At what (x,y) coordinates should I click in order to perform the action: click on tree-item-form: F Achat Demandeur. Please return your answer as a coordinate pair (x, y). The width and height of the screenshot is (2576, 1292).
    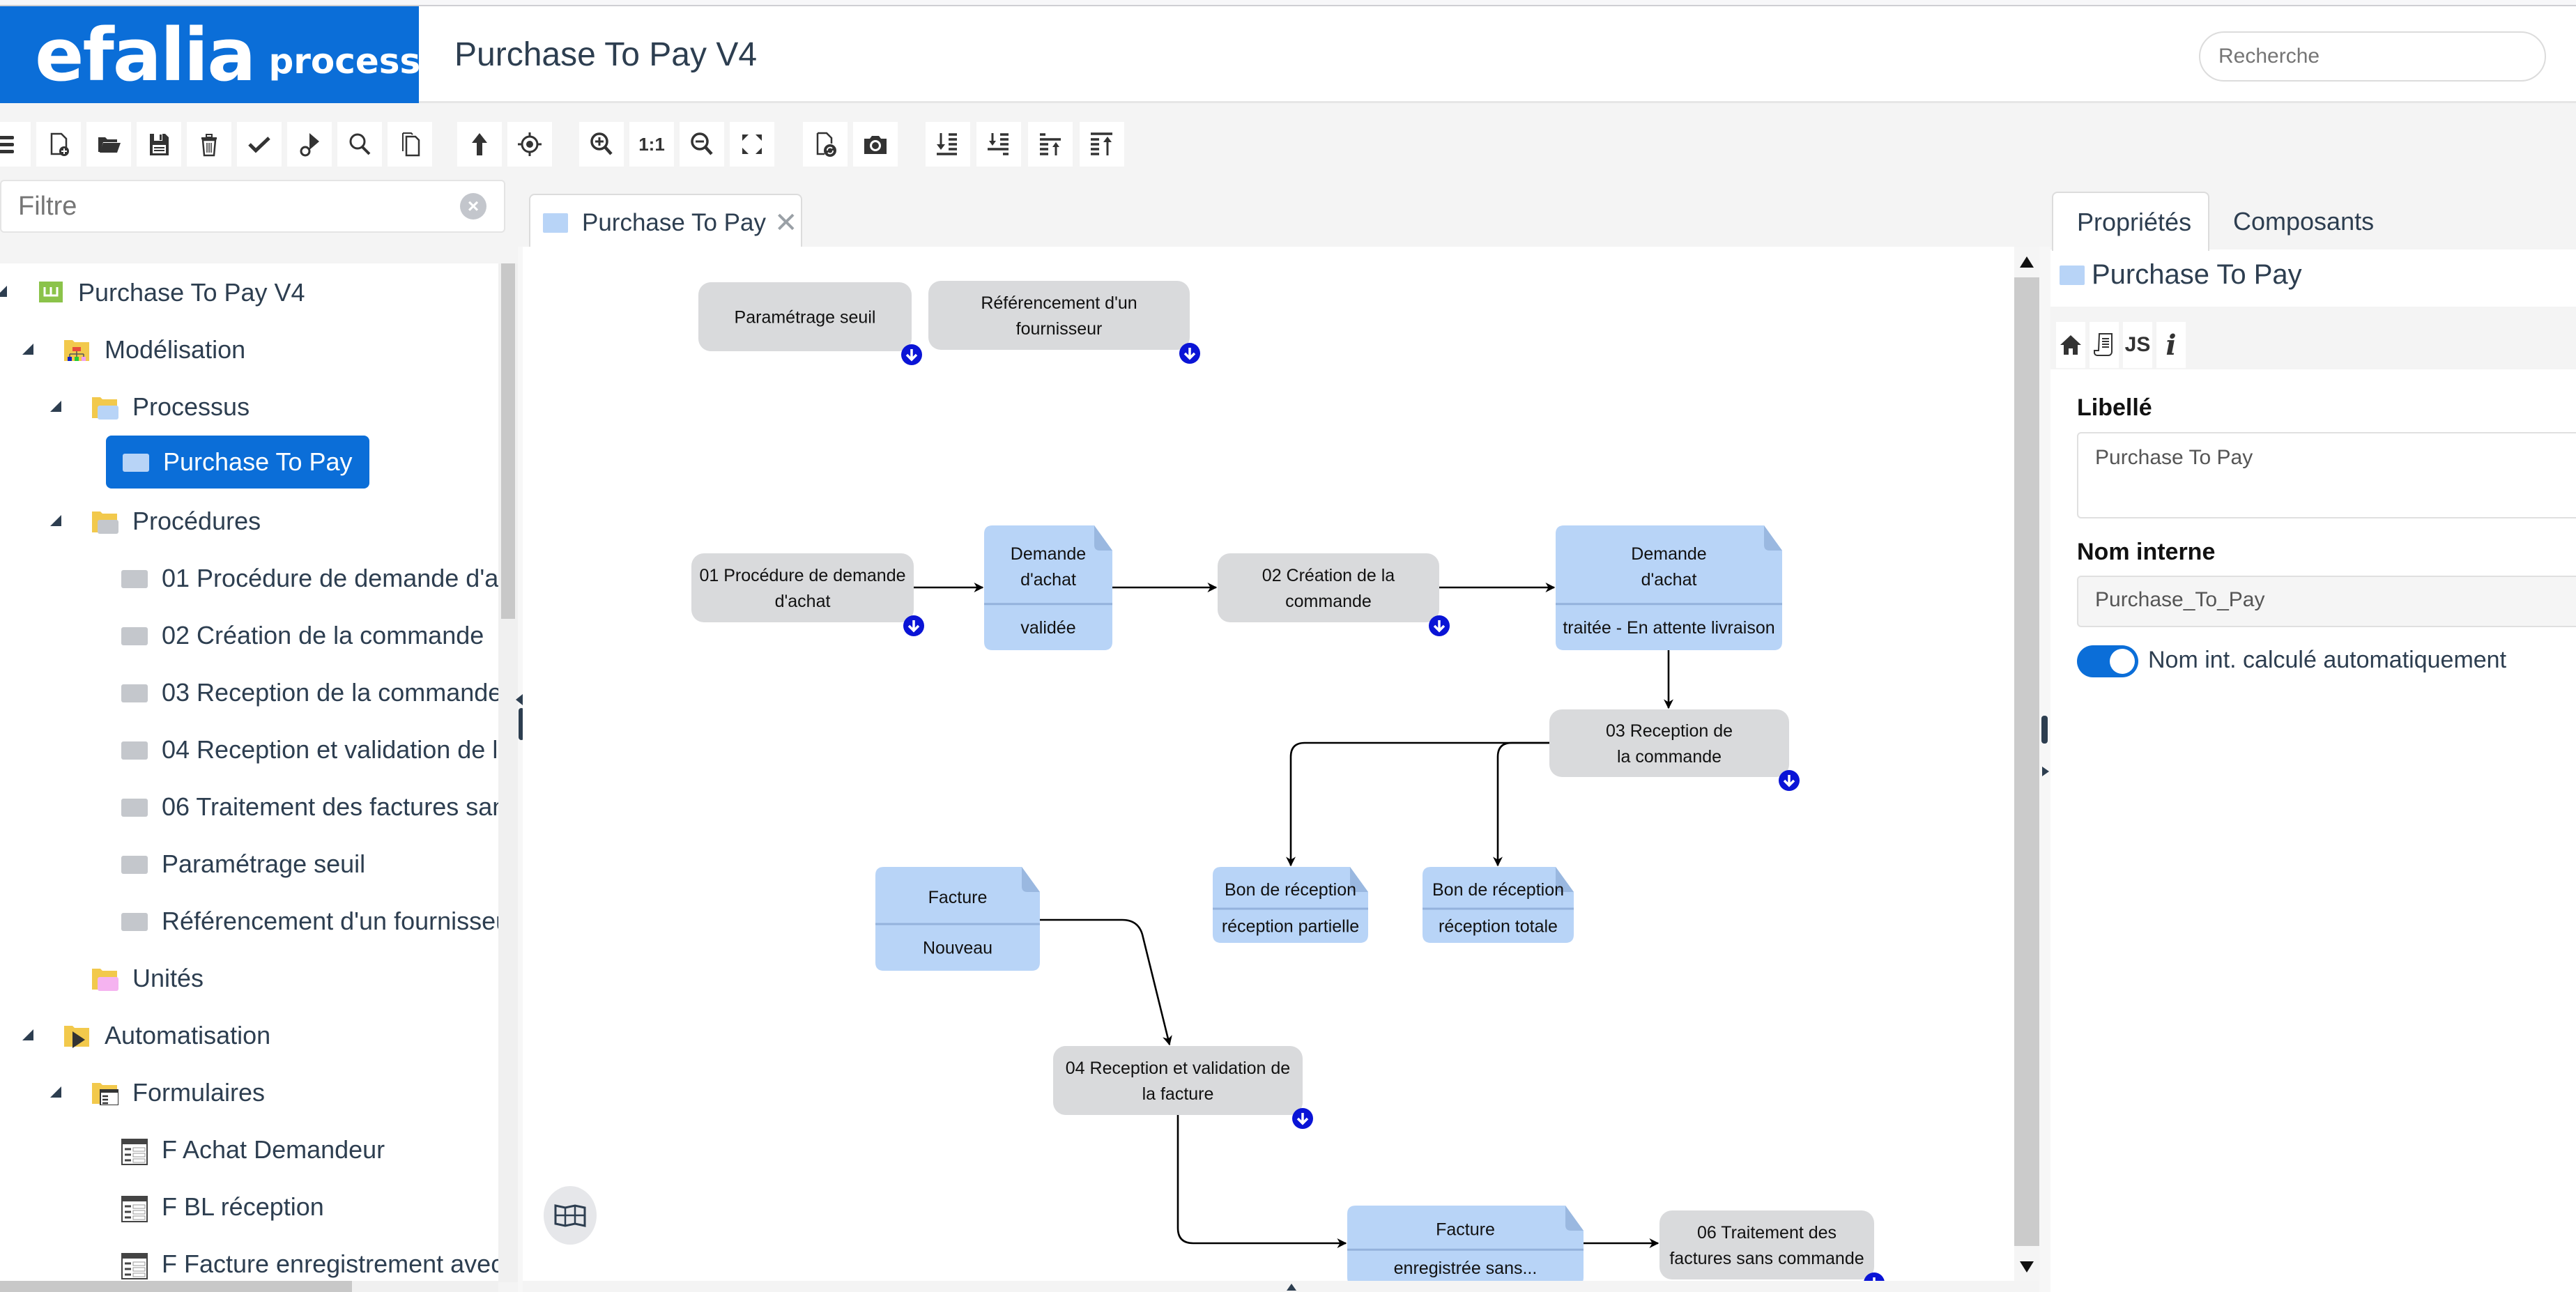
    Looking at the image, I should click on (253, 1149).